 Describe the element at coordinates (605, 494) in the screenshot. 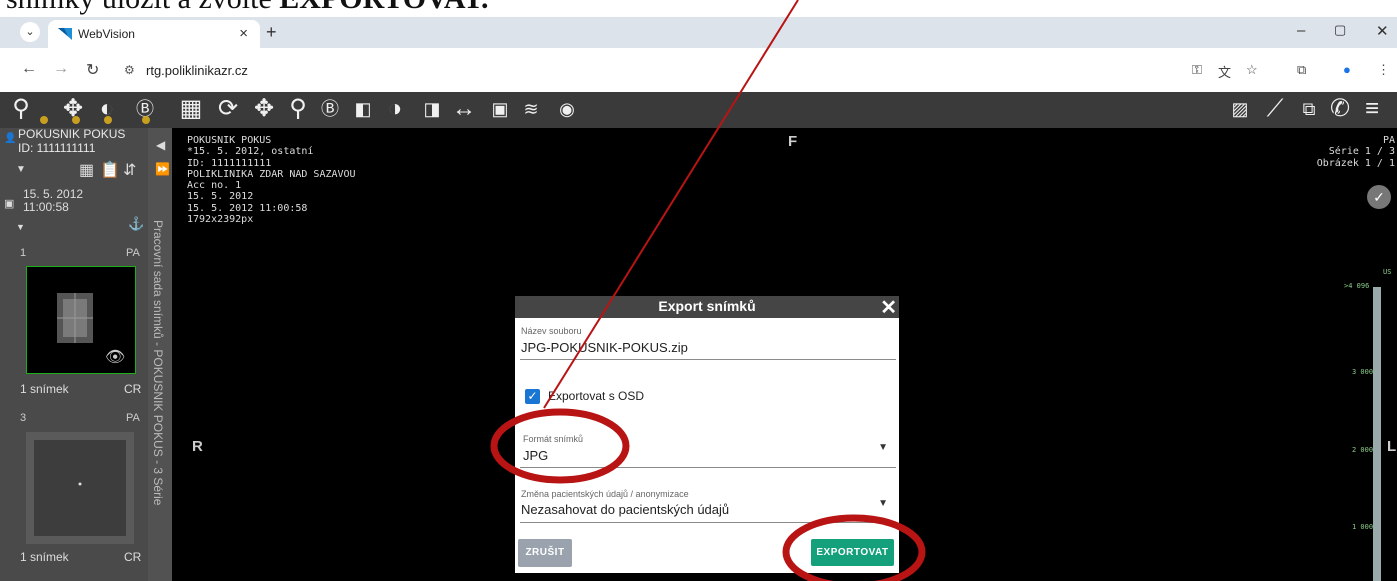

I see `anonymization-label: Změna pacientských údajů / anonymizace` at that location.